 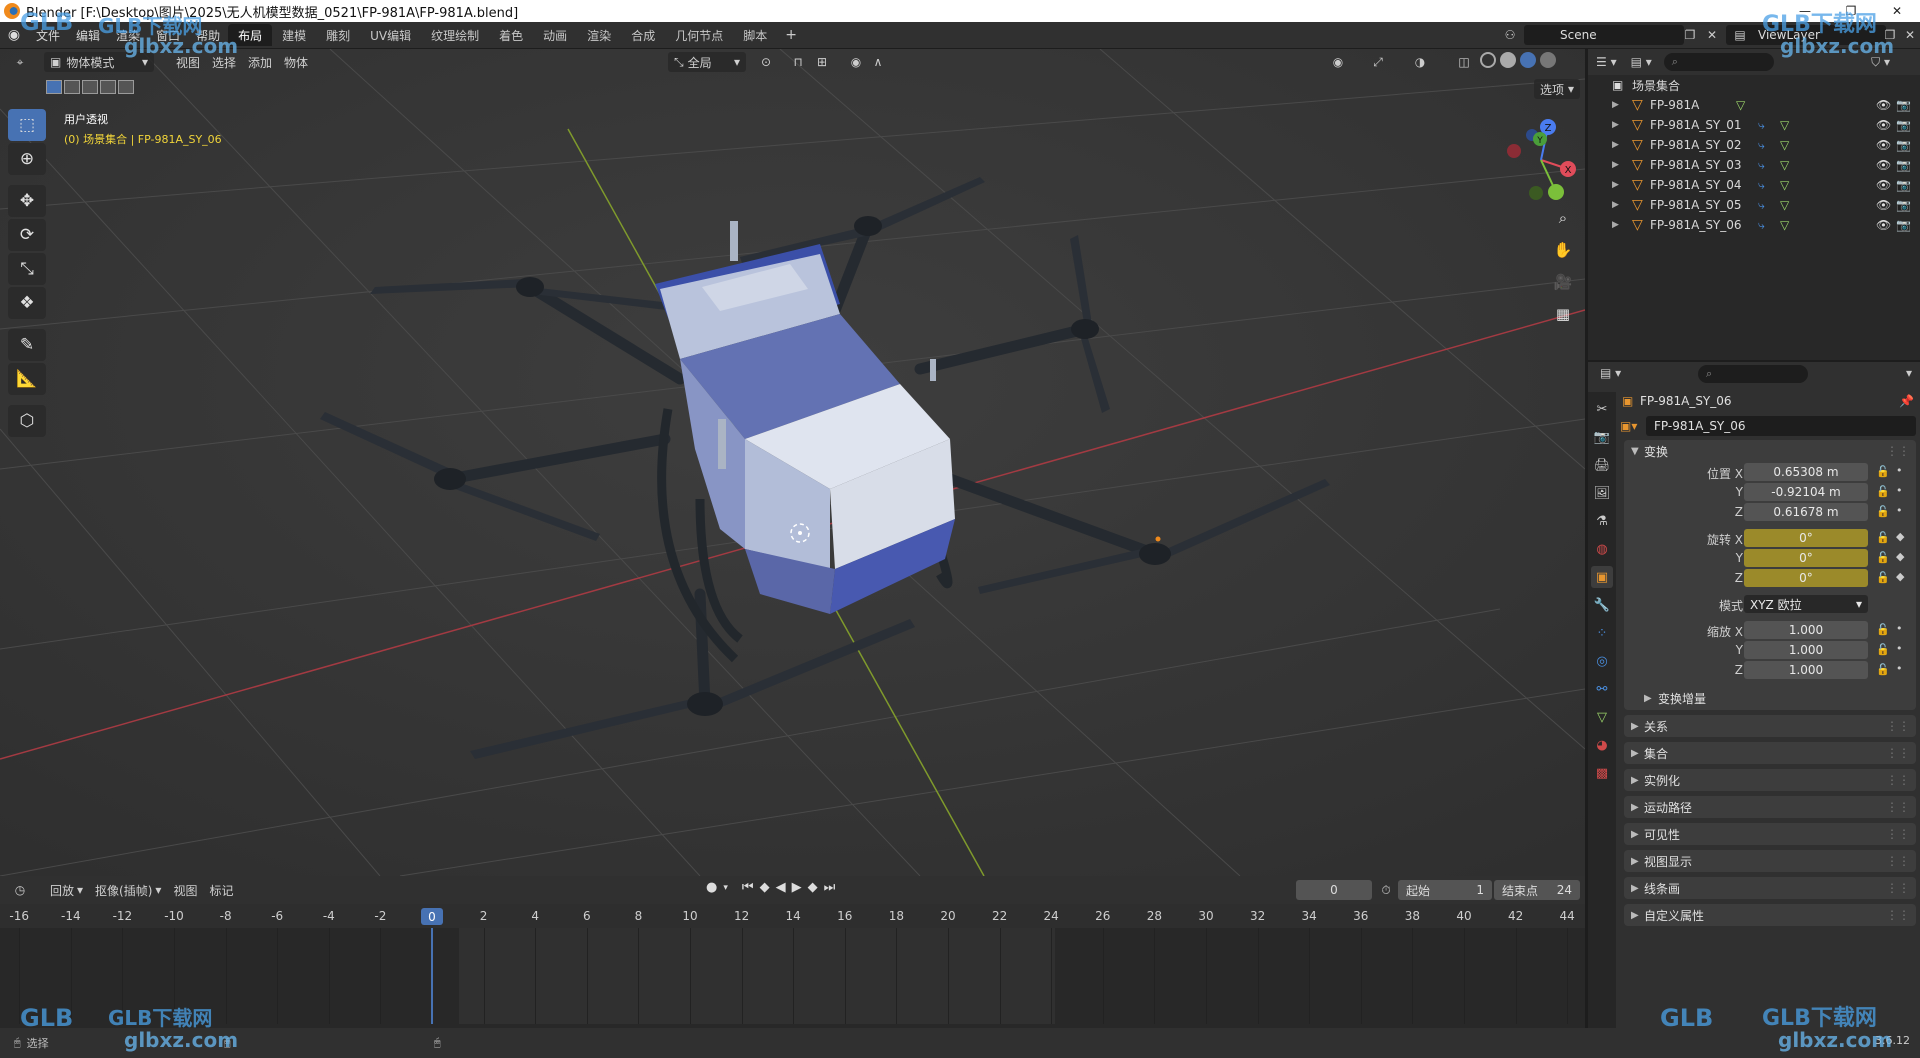 I want to click on outliner-item-name: FP-981A_SY_04, so click(x=1696, y=185).